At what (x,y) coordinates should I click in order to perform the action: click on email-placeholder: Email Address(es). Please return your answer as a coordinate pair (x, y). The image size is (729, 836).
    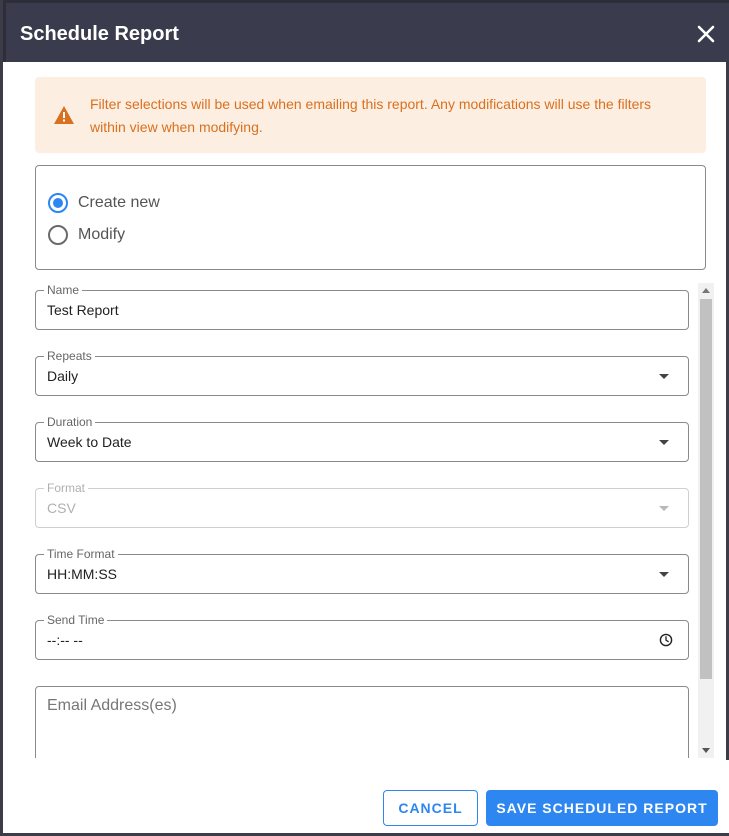
    Looking at the image, I should click on (112, 705).